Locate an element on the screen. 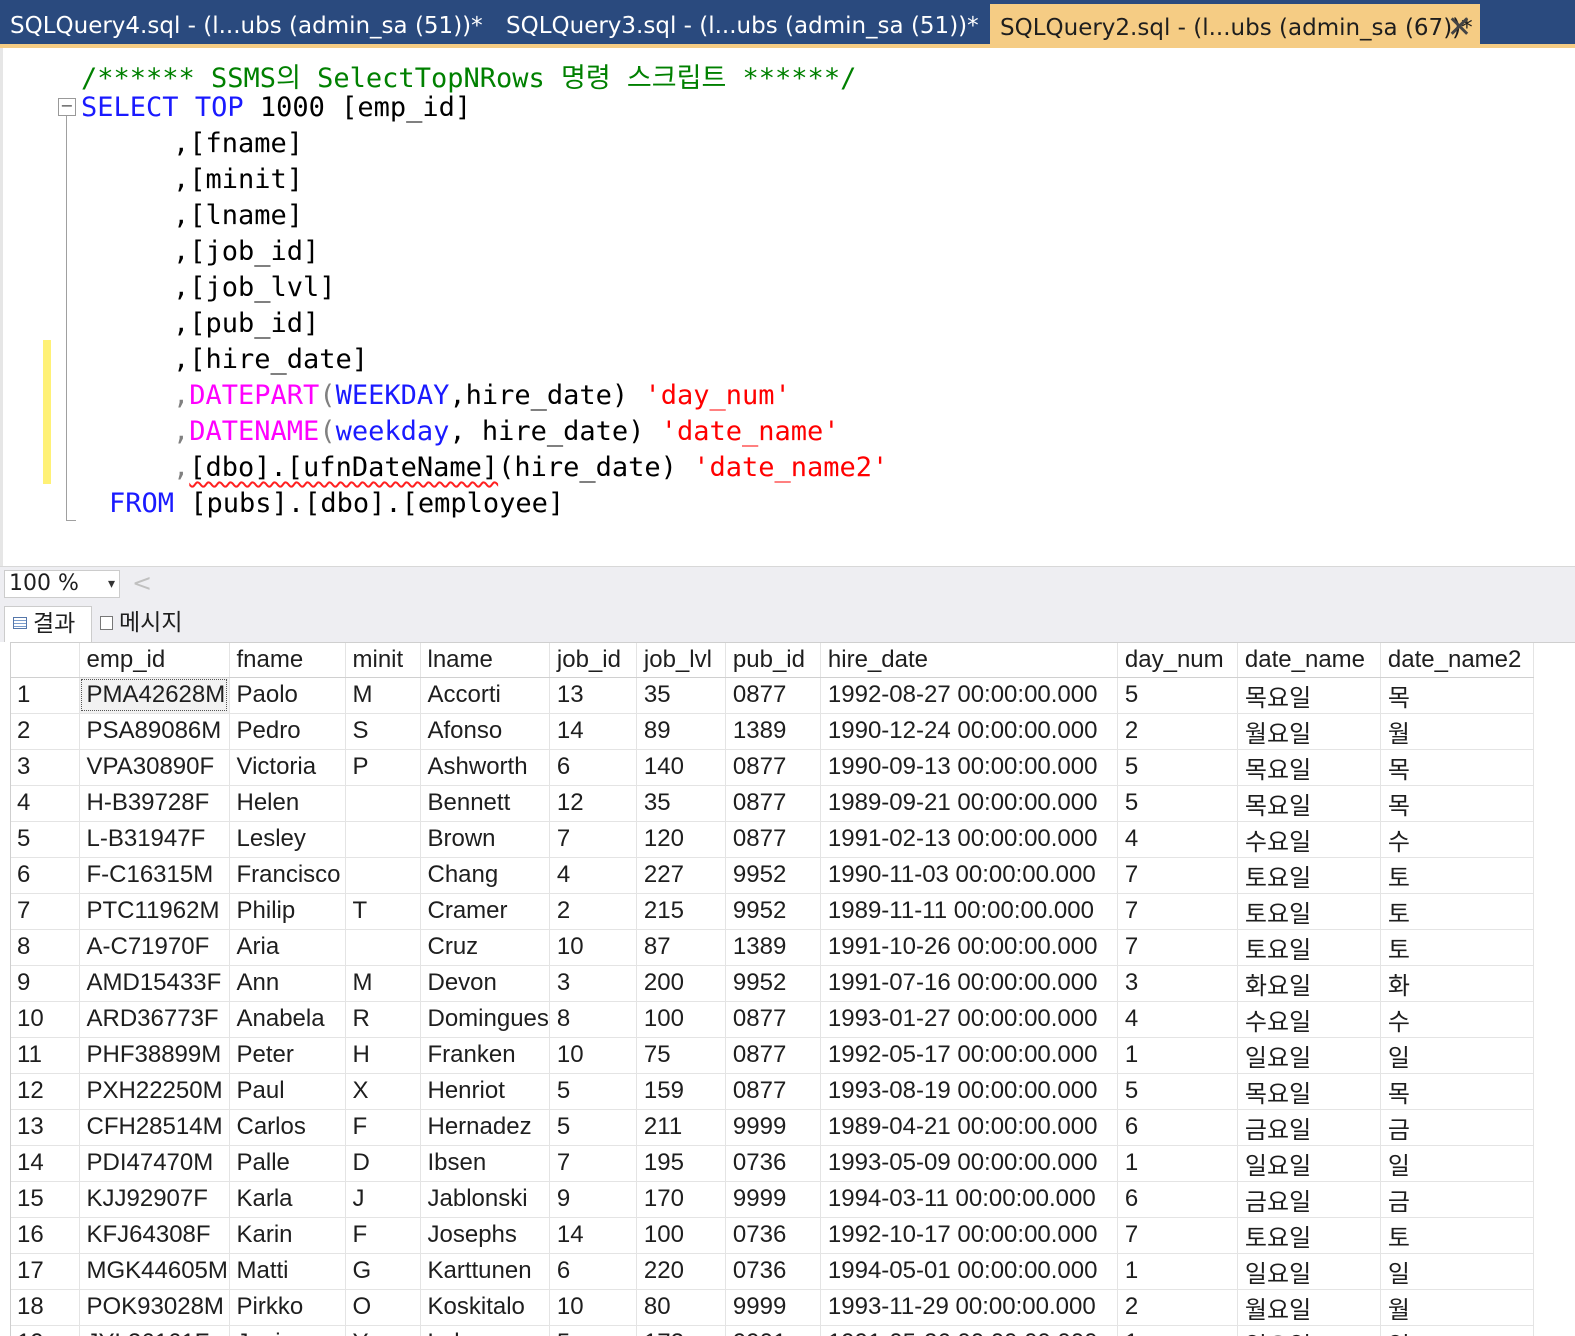 Image resolution: width=1575 pixels, height=1336 pixels. cell-date-name2: 일 is located at coordinates (1457, 1055).